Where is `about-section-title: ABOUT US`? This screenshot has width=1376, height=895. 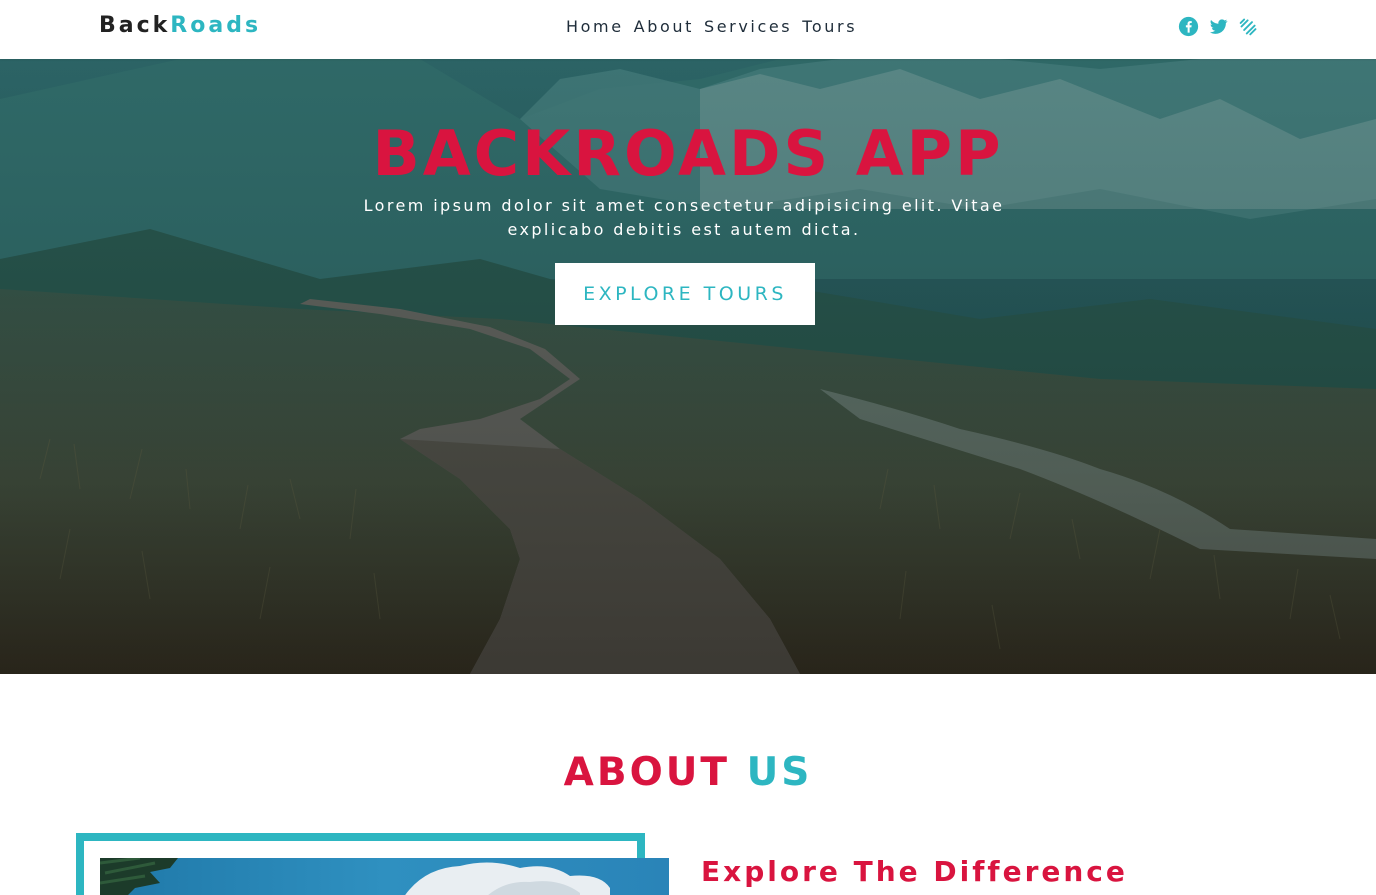
about-section-title: ABOUT US is located at coordinates (688, 772).